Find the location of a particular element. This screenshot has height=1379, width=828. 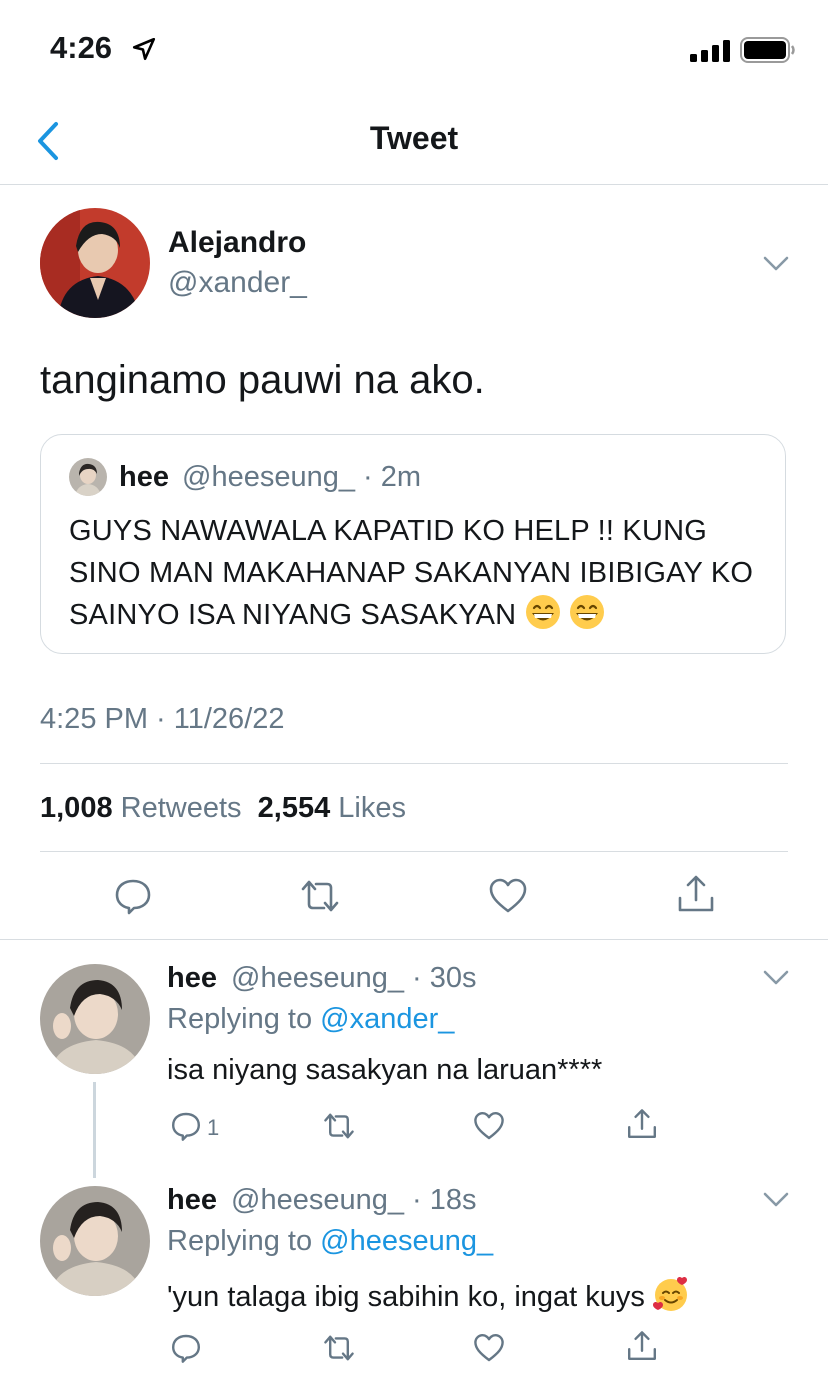

quoted-handle-time: @heeseung_ · 2m is located at coordinates (302, 477).